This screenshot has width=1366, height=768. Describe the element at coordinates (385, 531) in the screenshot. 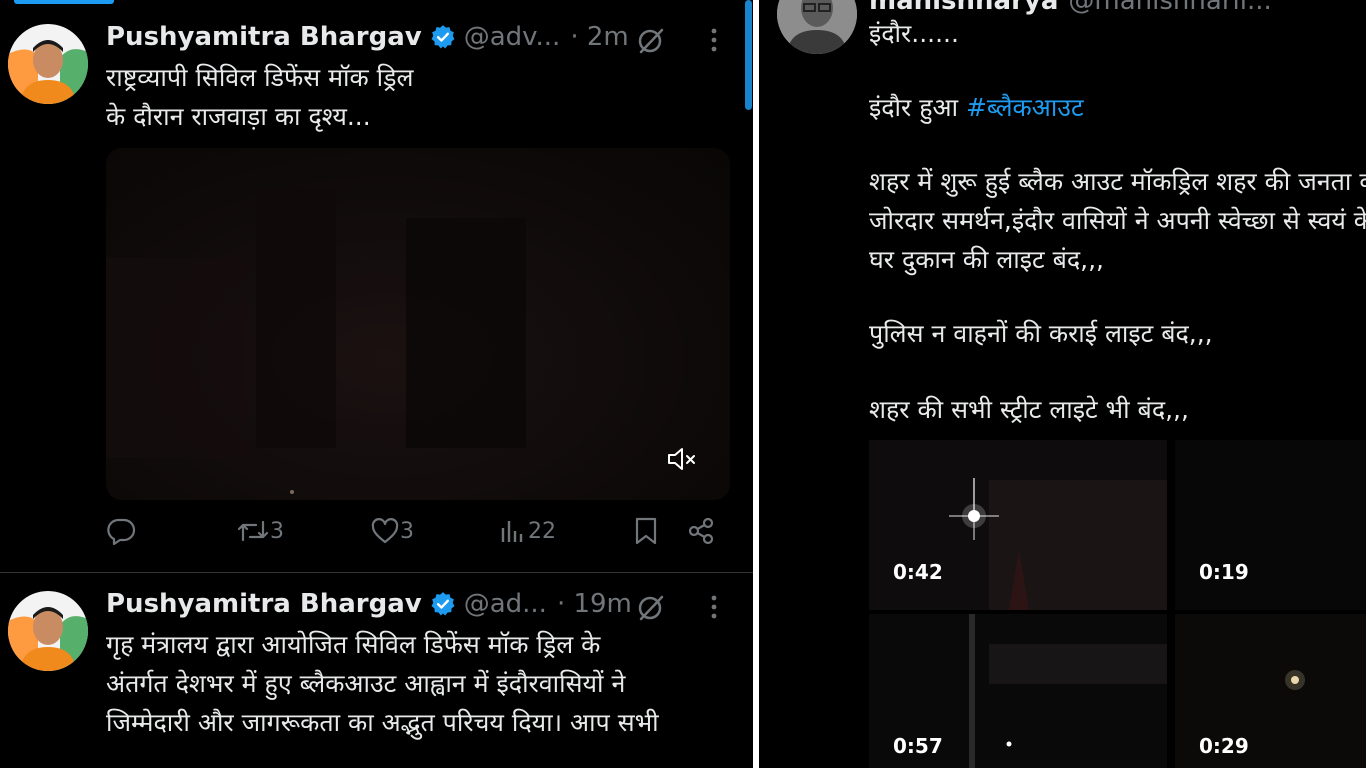

I see `like-icon` at that location.